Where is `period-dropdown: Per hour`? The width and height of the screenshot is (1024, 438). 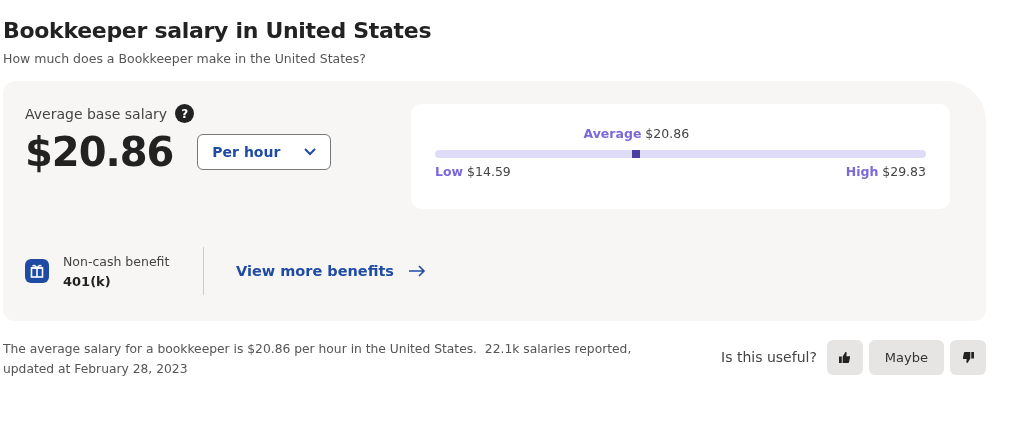 period-dropdown: Per hour is located at coordinates (264, 152).